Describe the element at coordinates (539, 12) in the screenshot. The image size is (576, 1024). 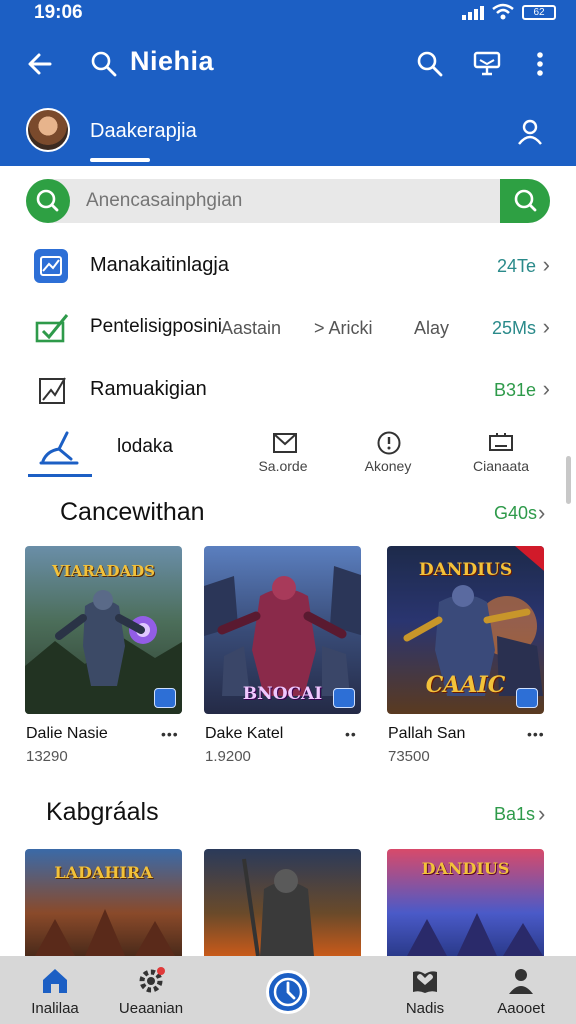
I see `battery-icon: 62` at that location.